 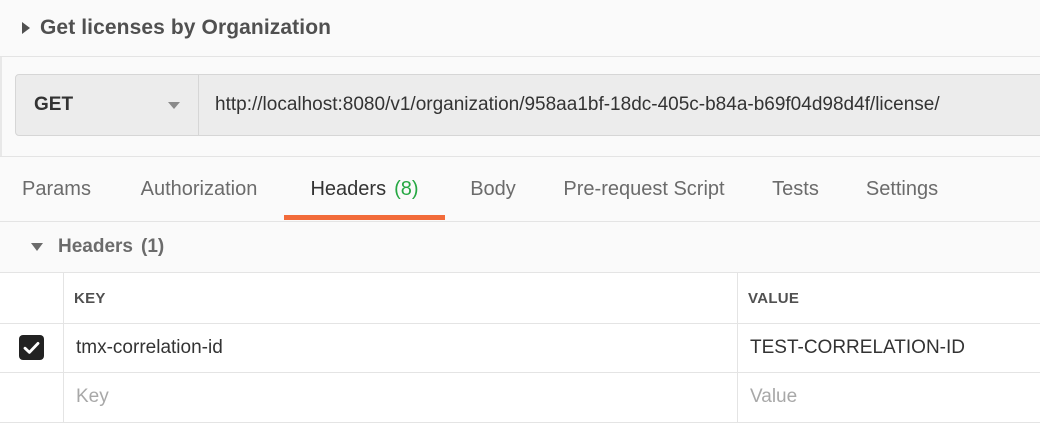 What do you see at coordinates (857, 347) in the screenshot?
I see `header-value-text: TEST-CORRELATION-ID` at bounding box center [857, 347].